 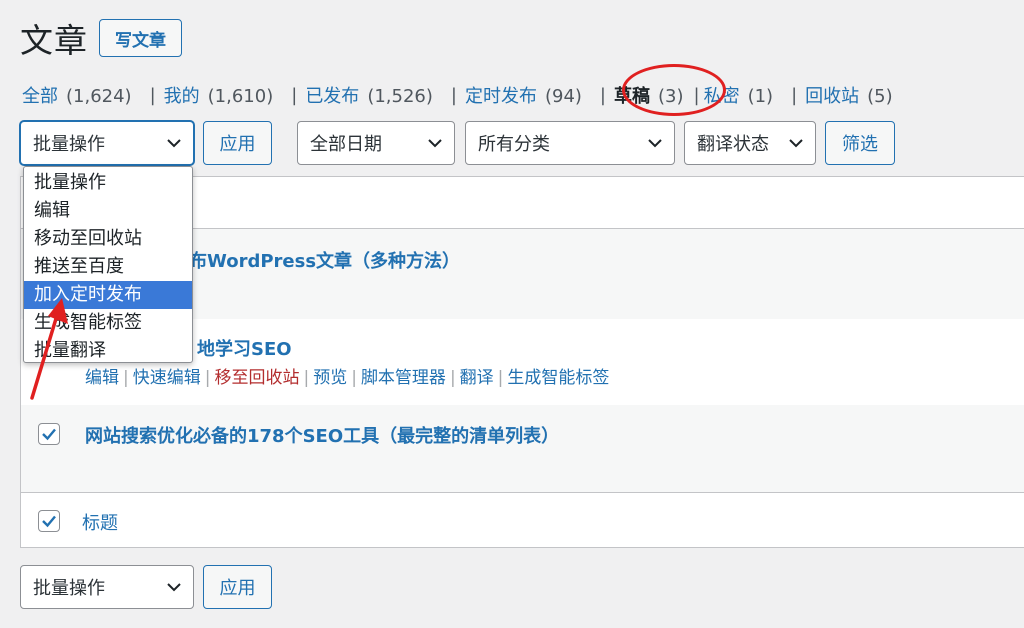 I want to click on filter-scheduled: 定时发布 (94), so click(x=523, y=95).